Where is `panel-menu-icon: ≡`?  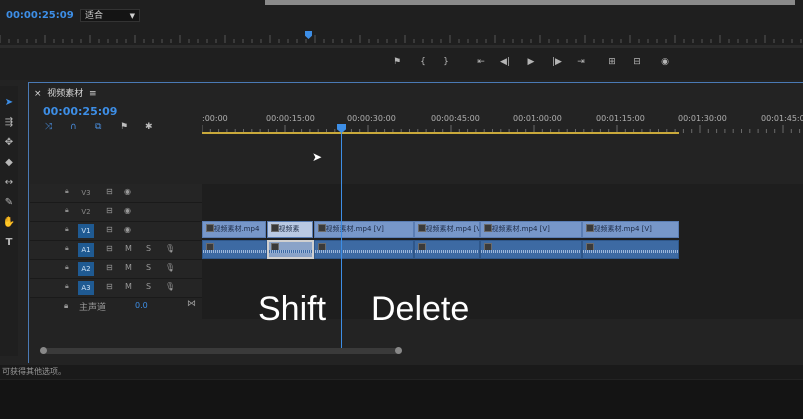 panel-menu-icon: ≡ is located at coordinates (93, 94).